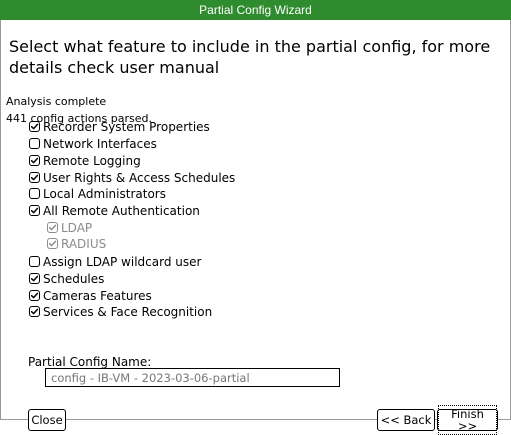 The height and width of the screenshot is (435, 511). I want to click on option-cameras-features: Cameras Features, so click(90, 295).